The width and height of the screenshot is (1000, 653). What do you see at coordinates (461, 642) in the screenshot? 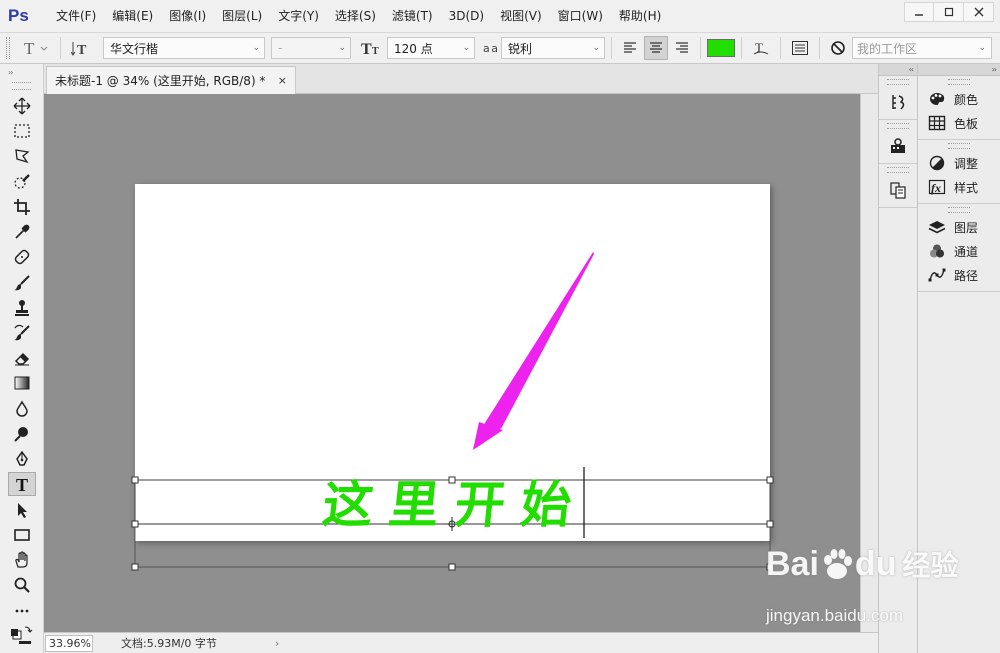
I see `status-bar: 33.96% 文档:5.93M/0 字节 ›` at bounding box center [461, 642].